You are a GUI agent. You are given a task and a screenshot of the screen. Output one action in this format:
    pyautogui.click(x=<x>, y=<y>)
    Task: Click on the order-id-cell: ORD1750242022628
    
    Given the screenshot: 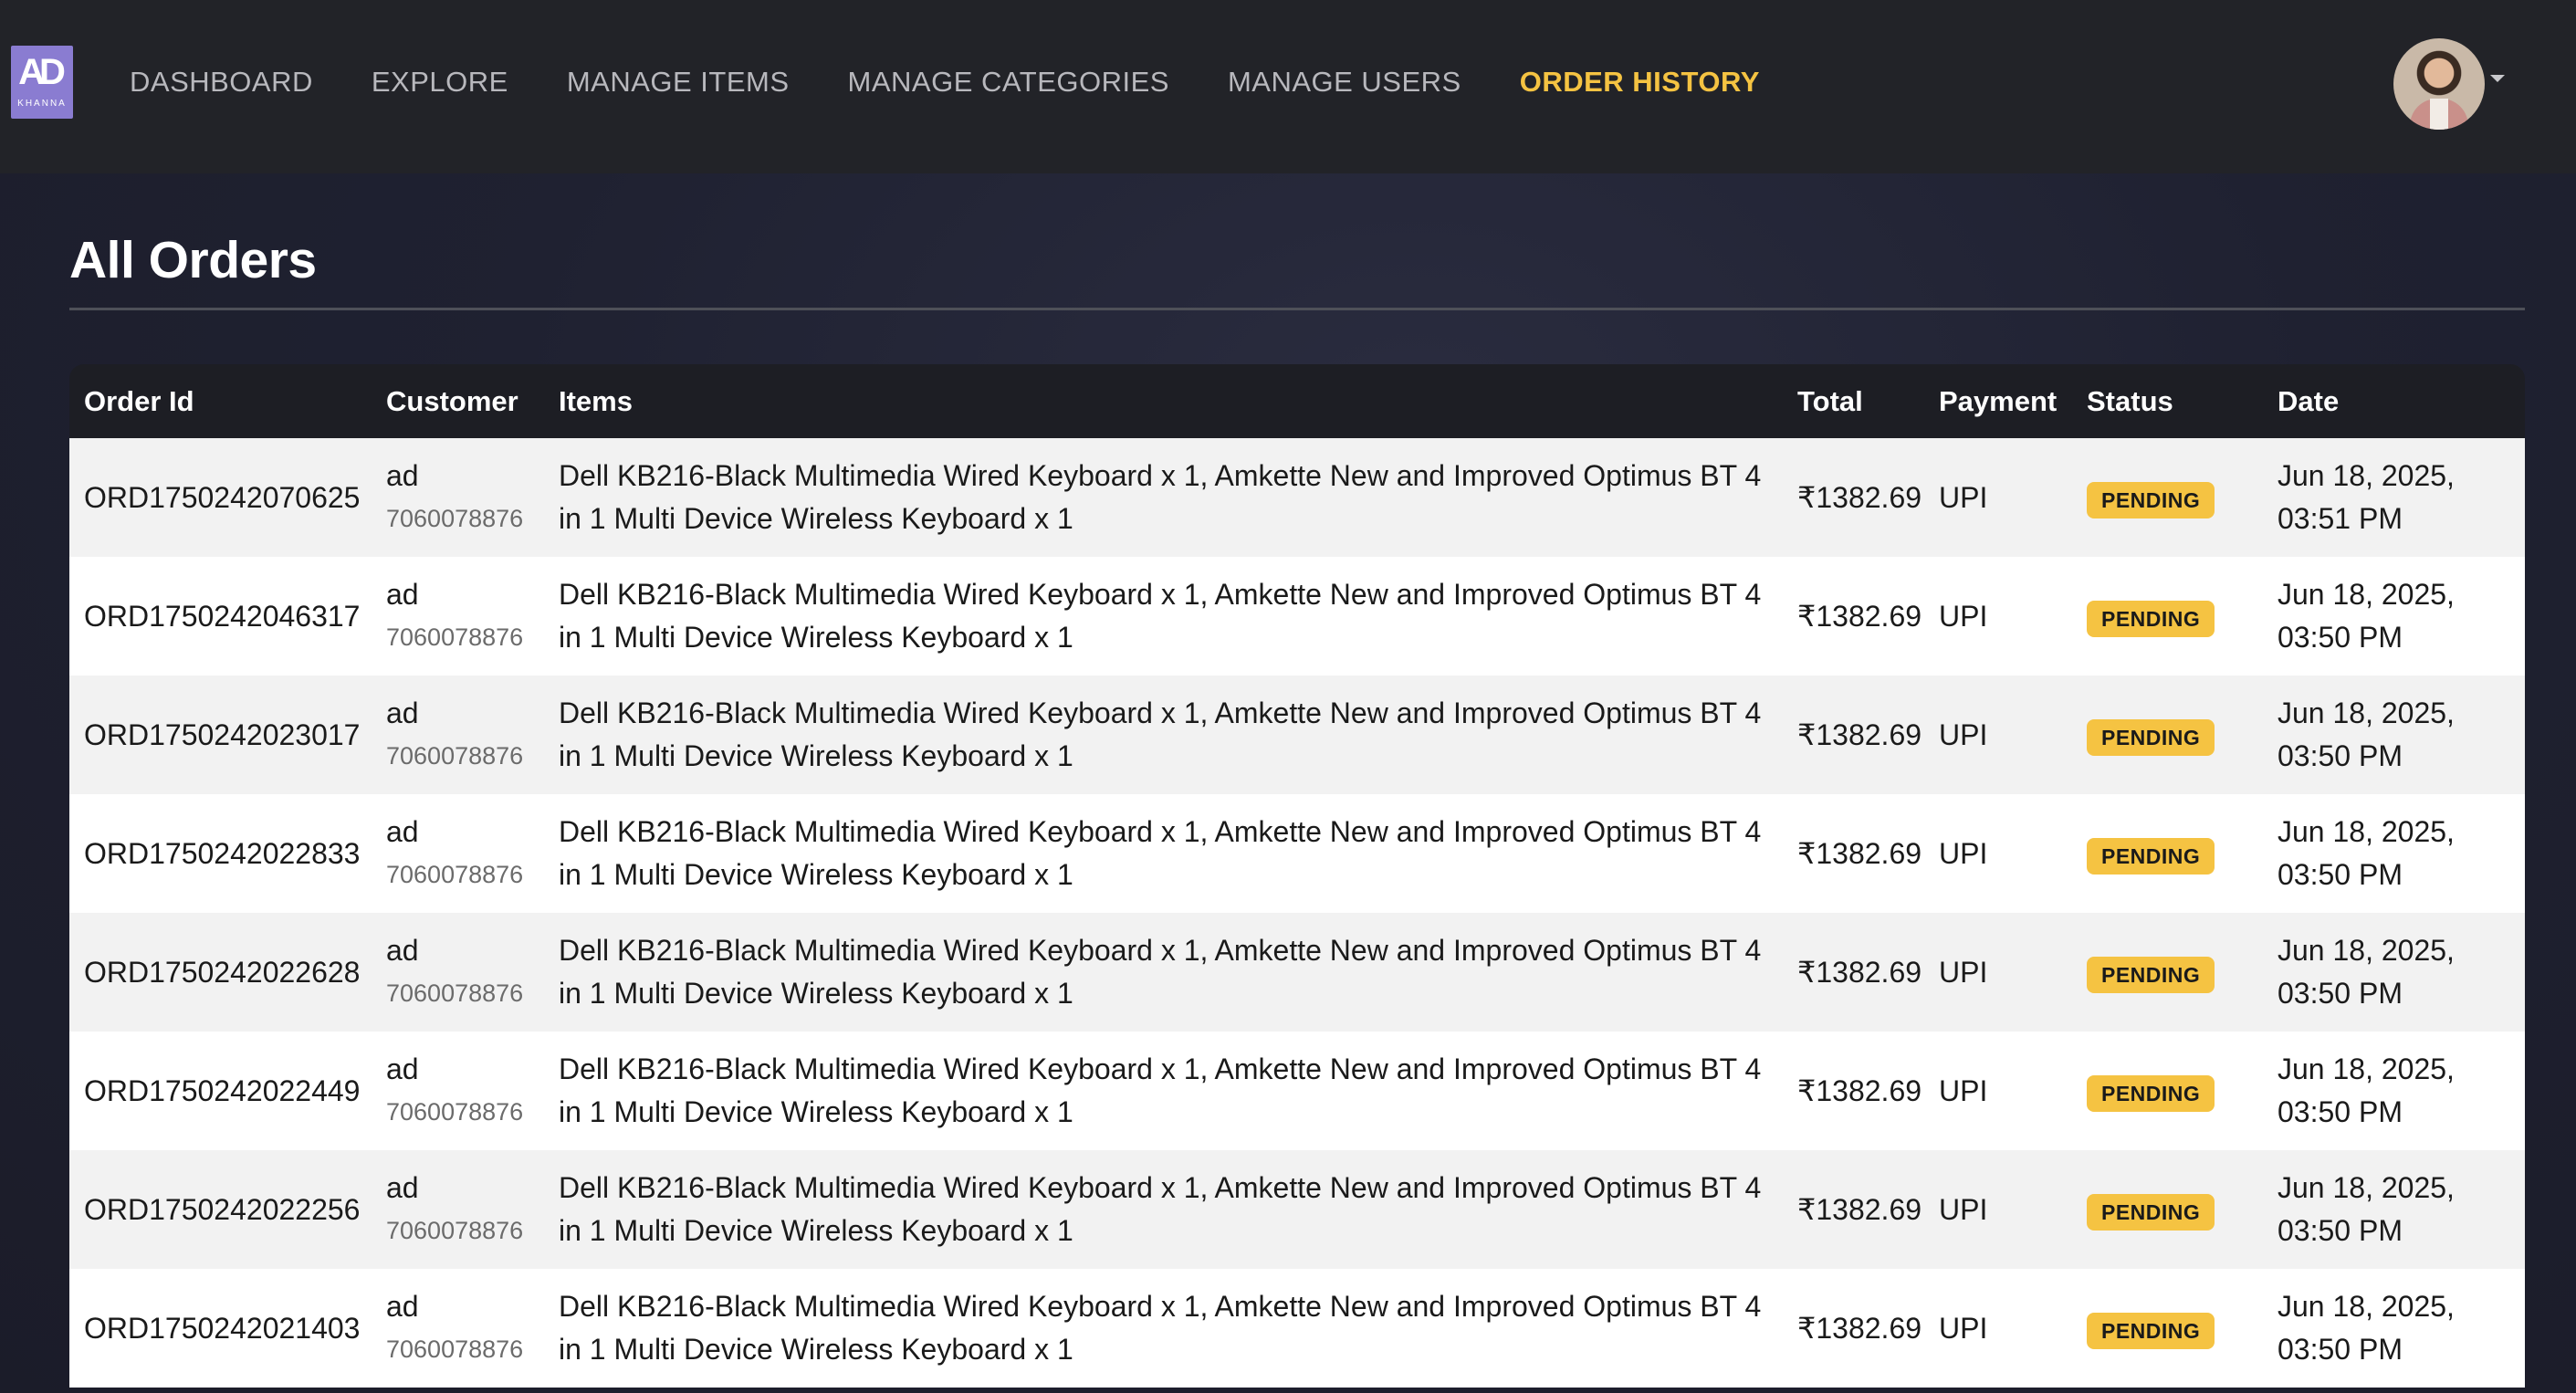 What is the action you would take?
    pyautogui.click(x=222, y=972)
    